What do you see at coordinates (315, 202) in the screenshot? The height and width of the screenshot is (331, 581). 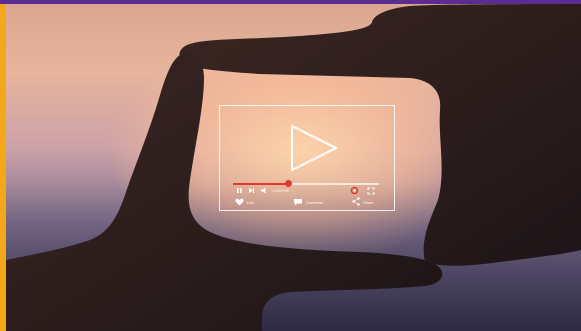 I see `comment-label: Comment` at bounding box center [315, 202].